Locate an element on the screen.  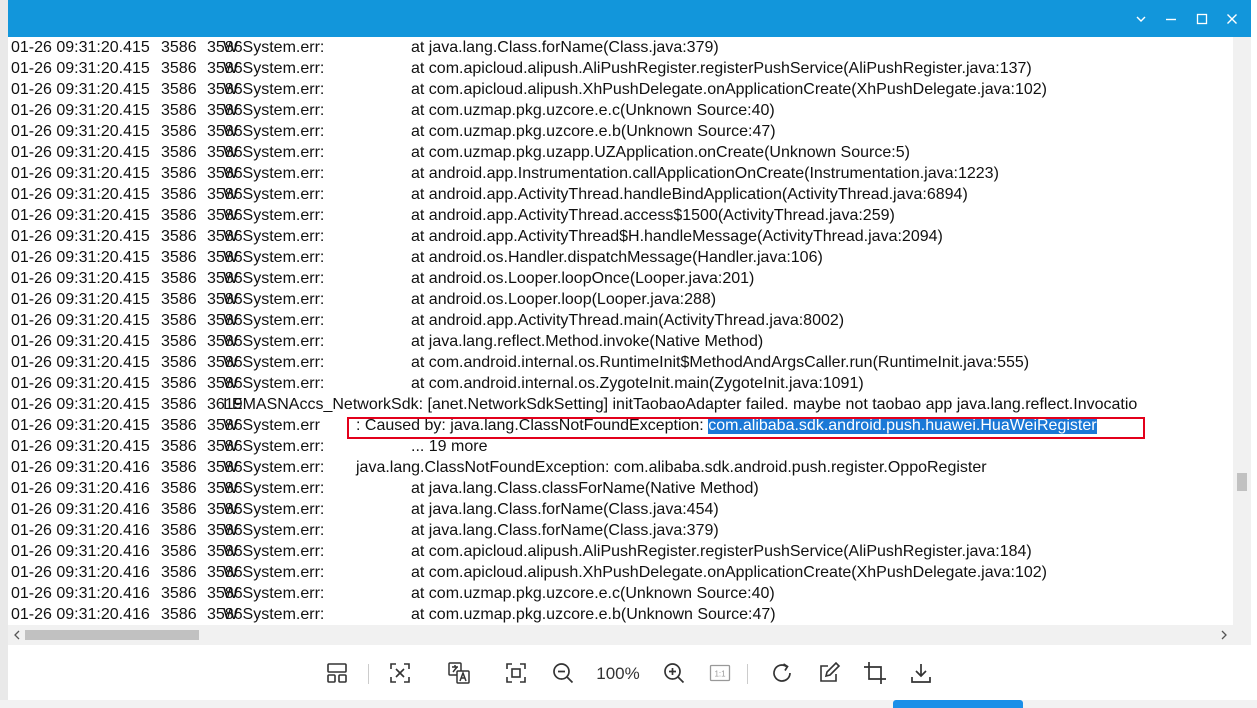
collapse-chevron-icon is located at coordinates (1141, 19).